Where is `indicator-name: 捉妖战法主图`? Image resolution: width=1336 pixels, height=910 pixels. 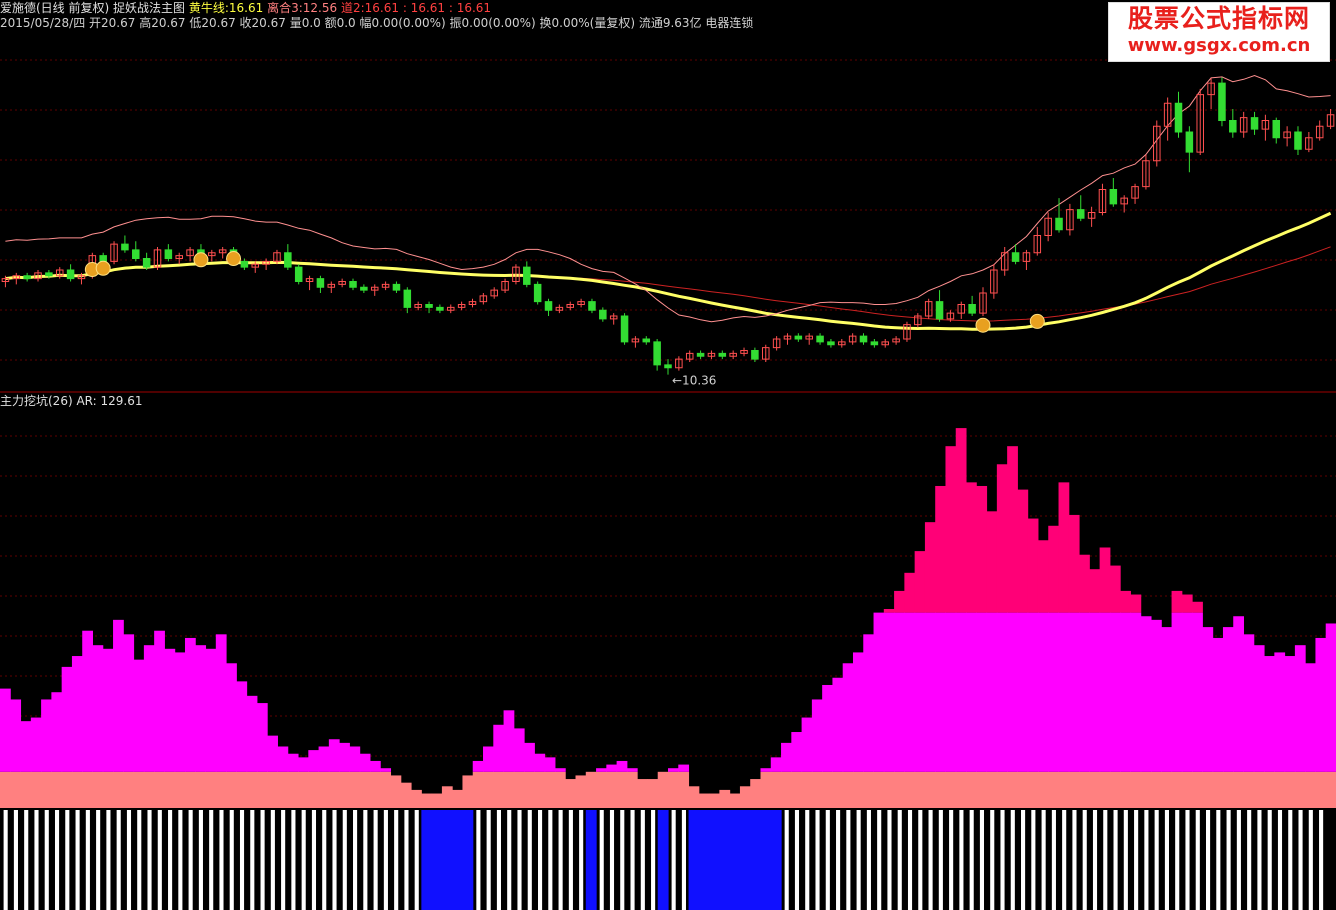 indicator-name: 捉妖战法主图 is located at coordinates (149, 8).